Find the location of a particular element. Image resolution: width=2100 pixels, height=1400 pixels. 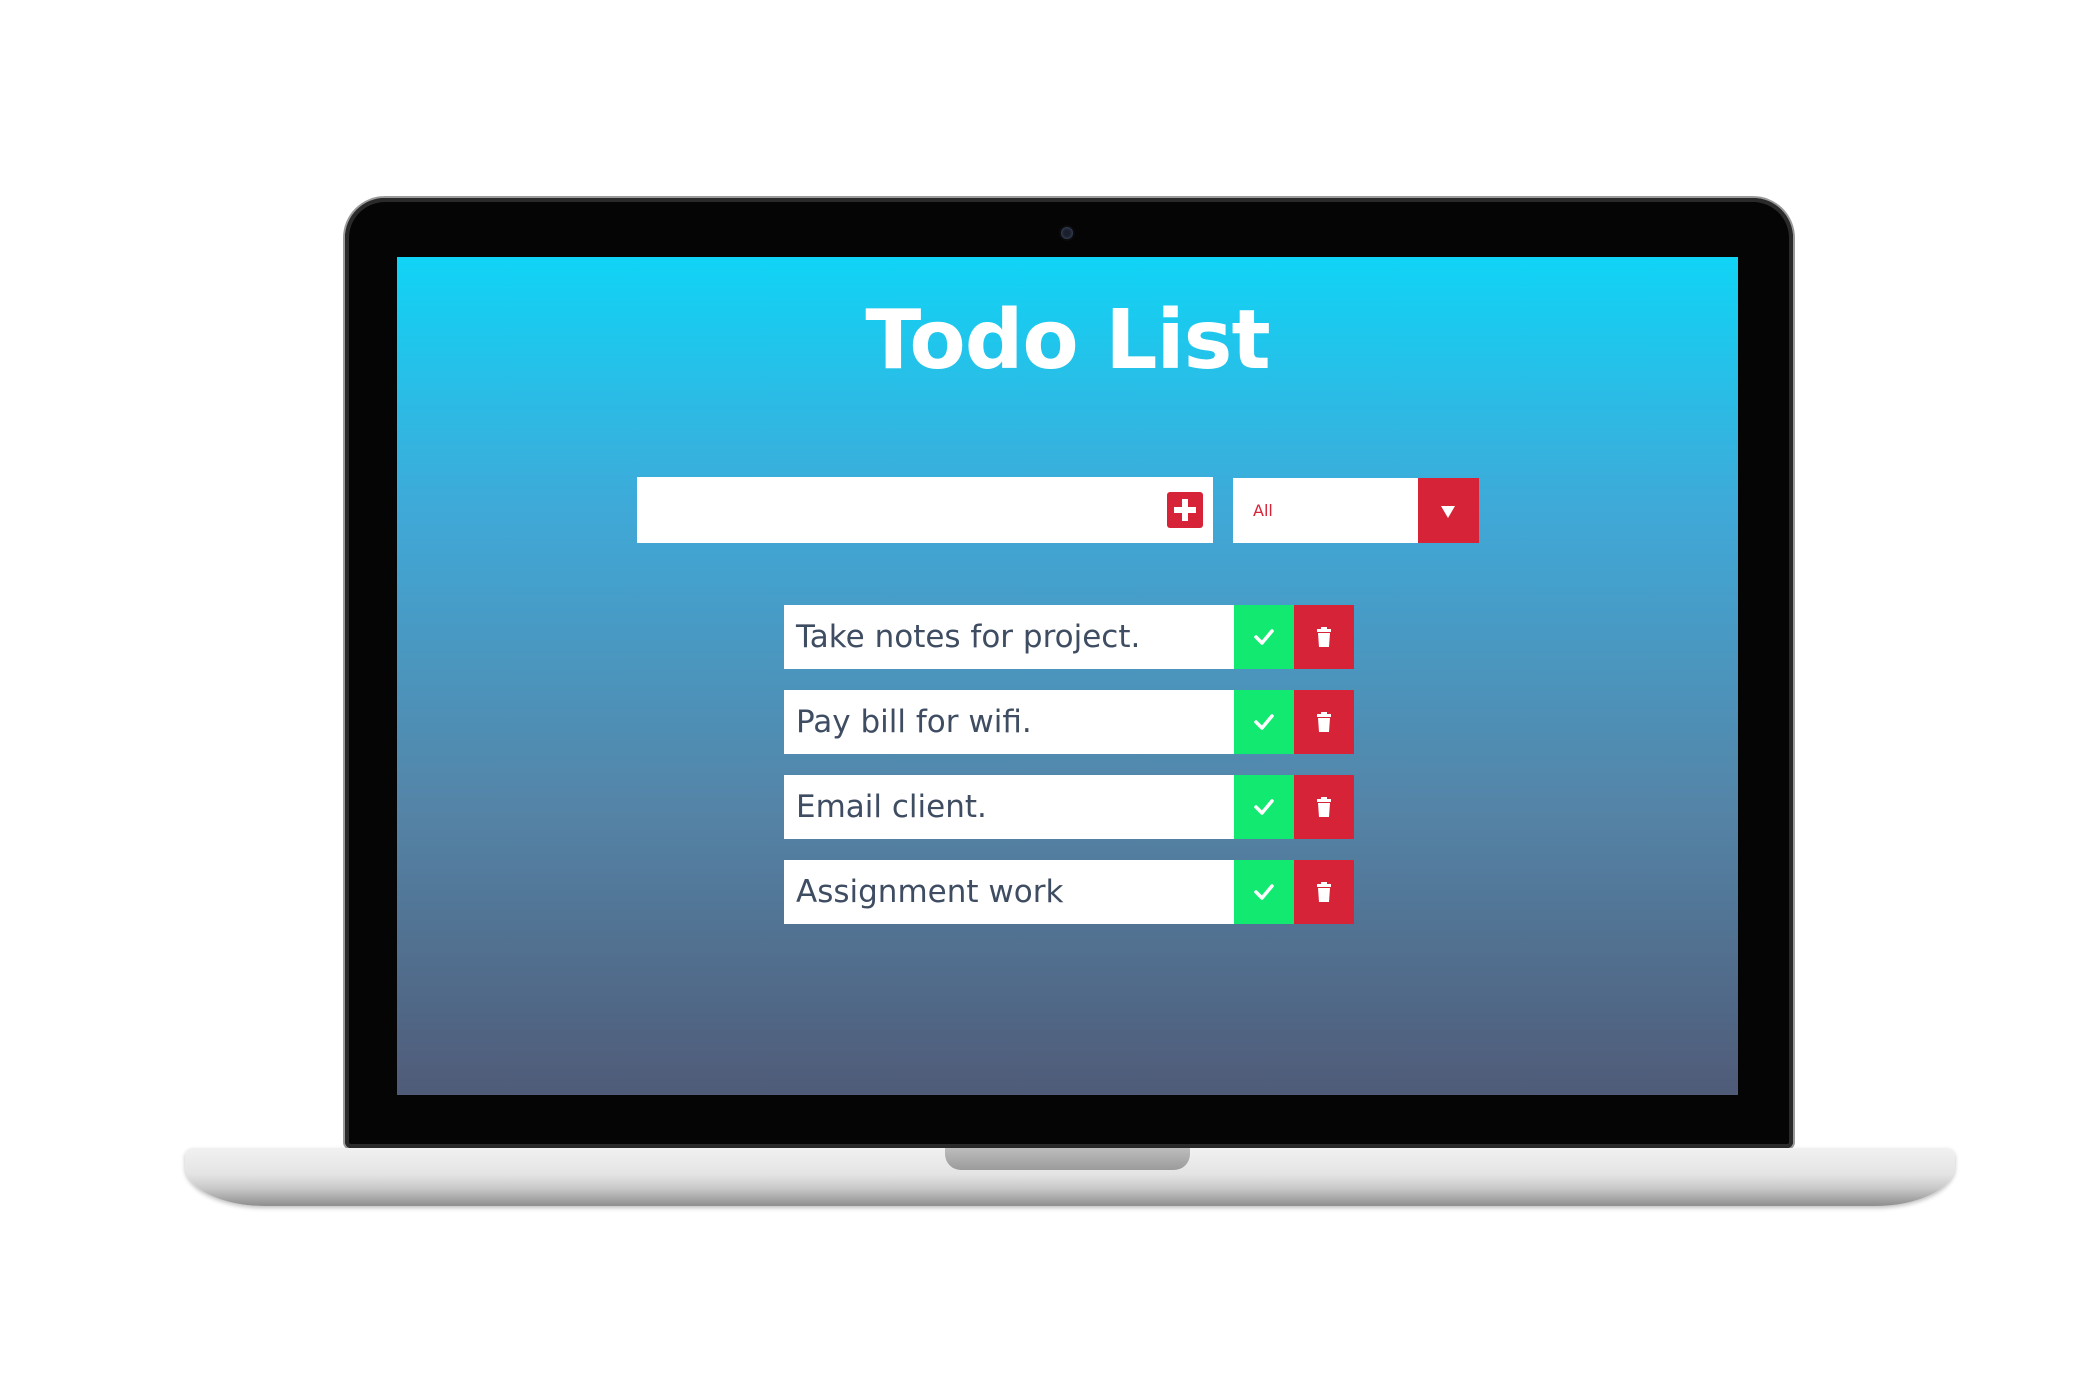

caret-down-icon is located at coordinates (1448, 512).